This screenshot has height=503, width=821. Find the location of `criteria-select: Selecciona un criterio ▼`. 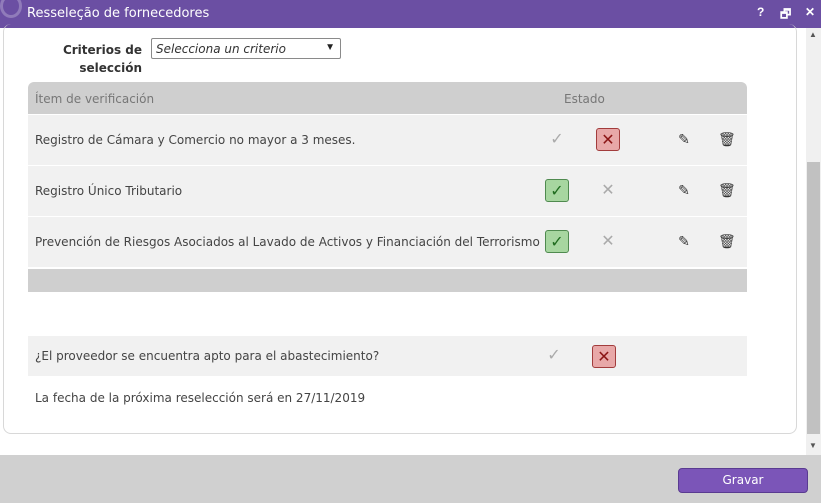

criteria-select: Selecciona un criterio ▼ is located at coordinates (246, 48).